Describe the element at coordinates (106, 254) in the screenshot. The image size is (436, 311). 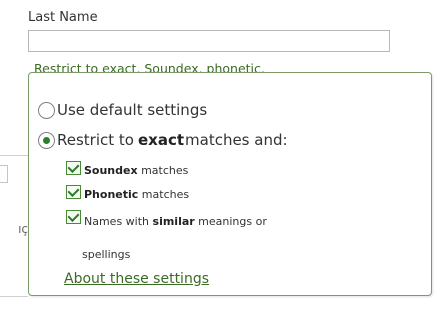
I see `checkbox-similar-label-wrap: spellings` at that location.